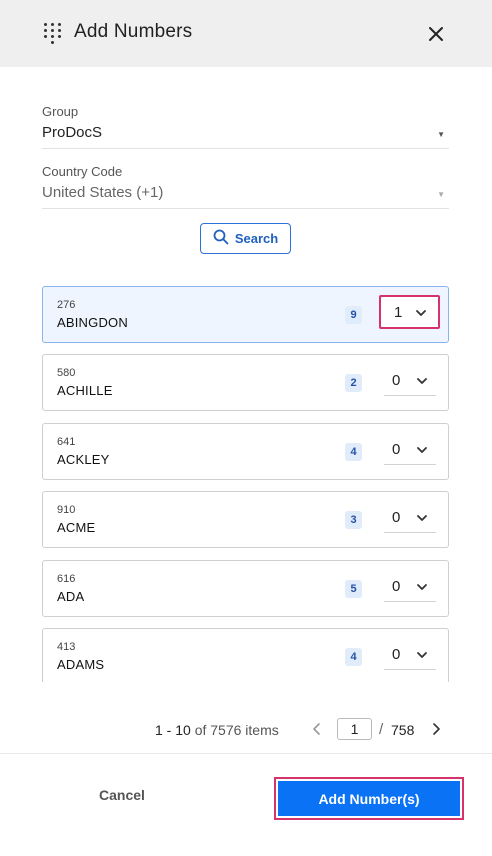 The width and height of the screenshot is (492, 856). I want to click on list-item: 413 ADAMS 4 0, so click(245, 655).